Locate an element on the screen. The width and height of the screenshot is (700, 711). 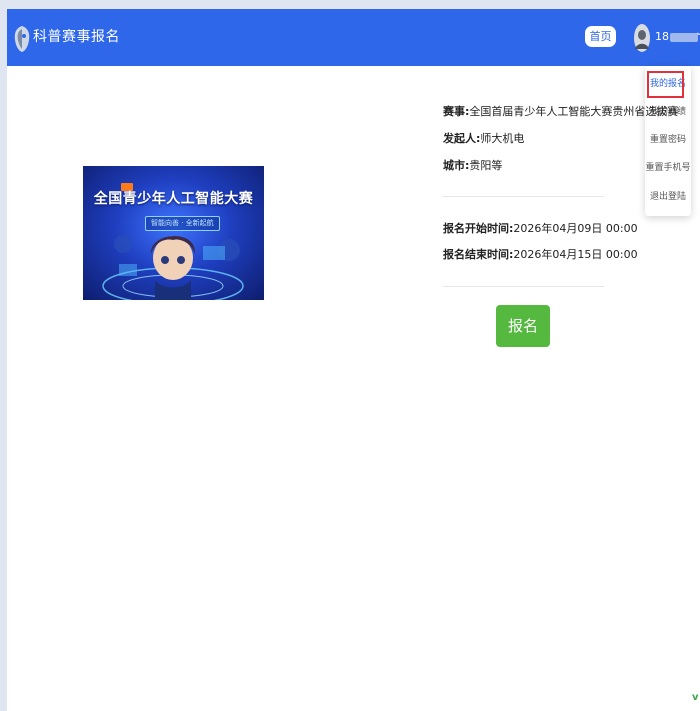
organizer-value: 师大机电 is located at coordinates (502, 138).